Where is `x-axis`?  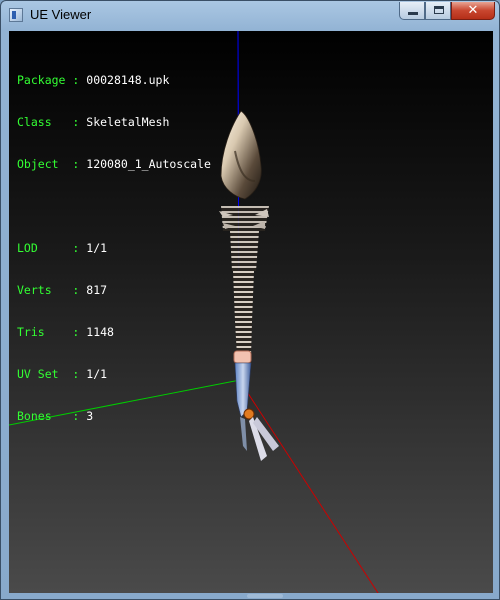 x-axis is located at coordinates (309, 486).